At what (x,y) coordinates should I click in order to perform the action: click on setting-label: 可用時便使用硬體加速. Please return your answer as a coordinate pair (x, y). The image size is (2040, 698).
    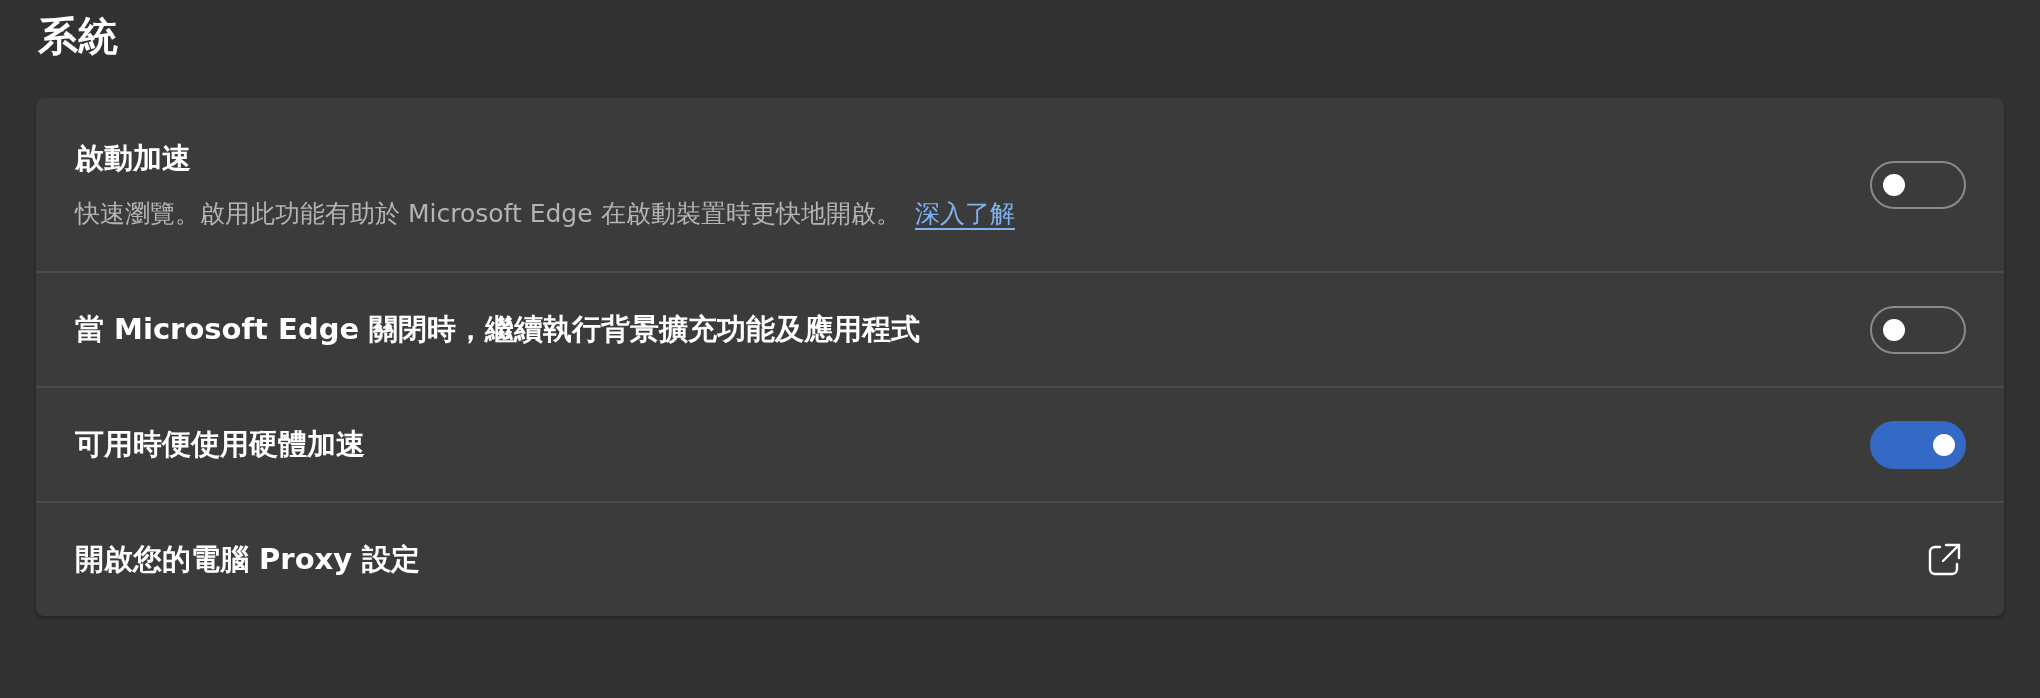
    Looking at the image, I should click on (220, 444).